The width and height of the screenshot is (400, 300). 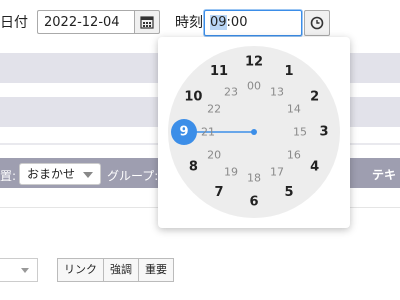 I want to click on time-hour-selection: 09, so click(x=218, y=22).